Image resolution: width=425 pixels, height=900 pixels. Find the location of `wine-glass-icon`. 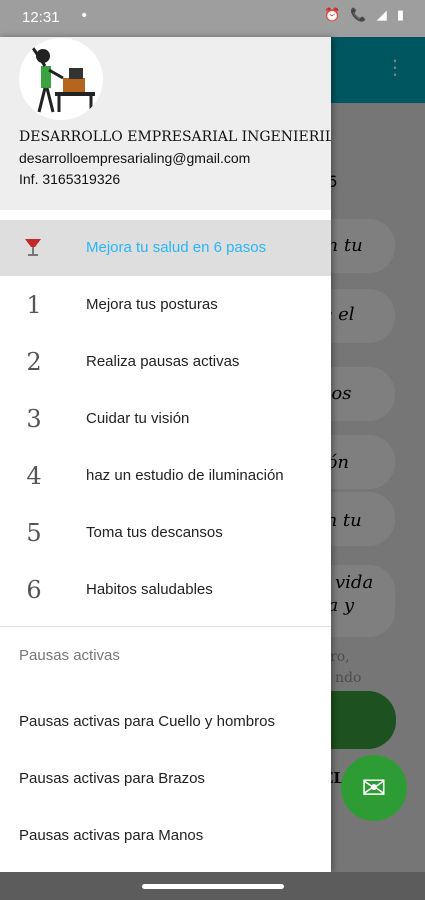

wine-glass-icon is located at coordinates (33, 247).